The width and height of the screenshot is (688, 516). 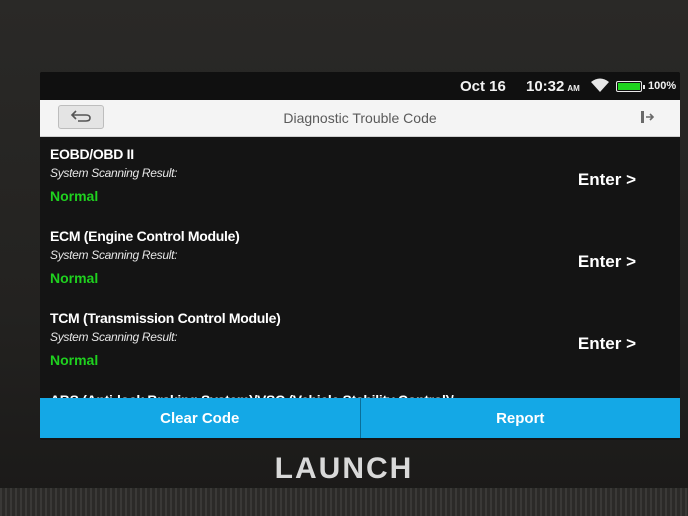 I want to click on status-ampm: AM, so click(x=573, y=88).